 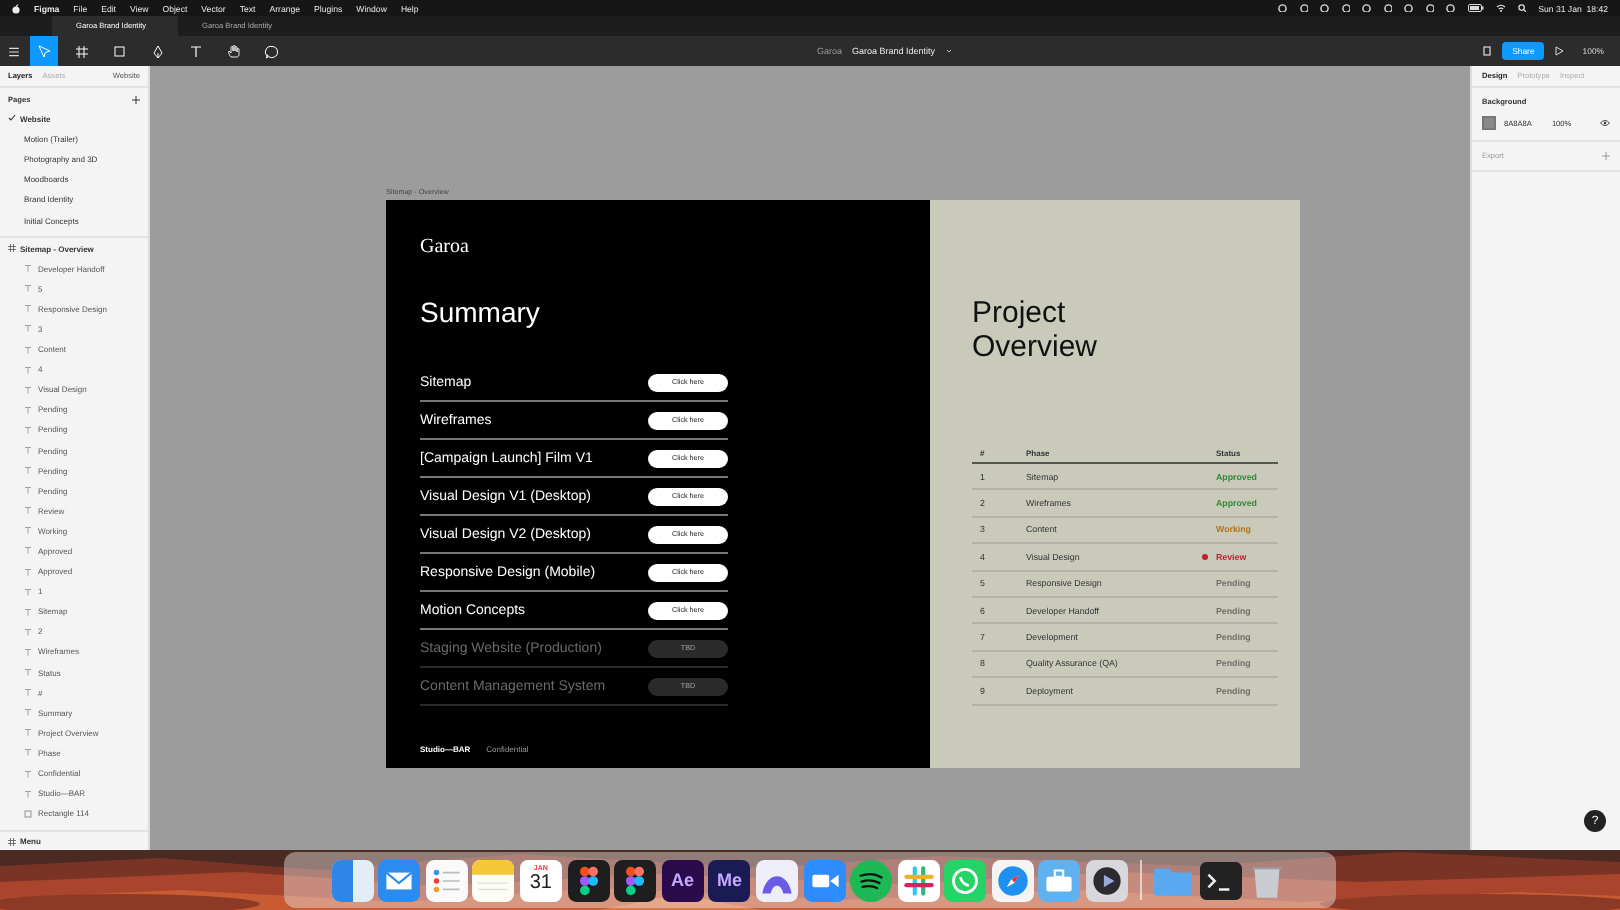 What do you see at coordinates (481, 312) in the screenshot?
I see `summary-title: Summary` at bounding box center [481, 312].